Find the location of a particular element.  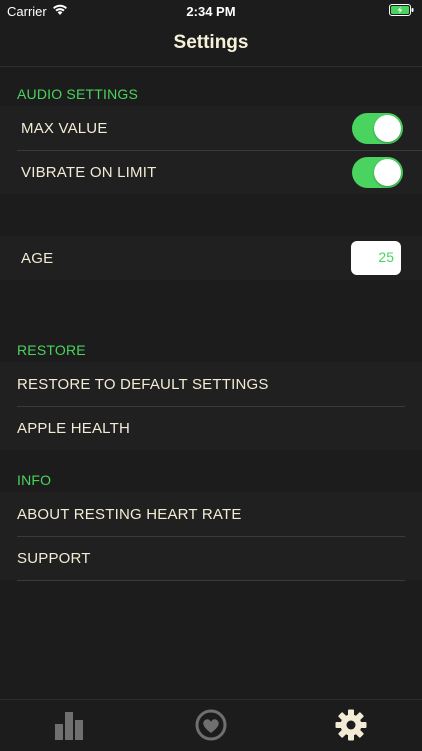

restore-group: RESTORE TO DEFAULT SETTINGS APPLE HEALTH is located at coordinates (211, 406).